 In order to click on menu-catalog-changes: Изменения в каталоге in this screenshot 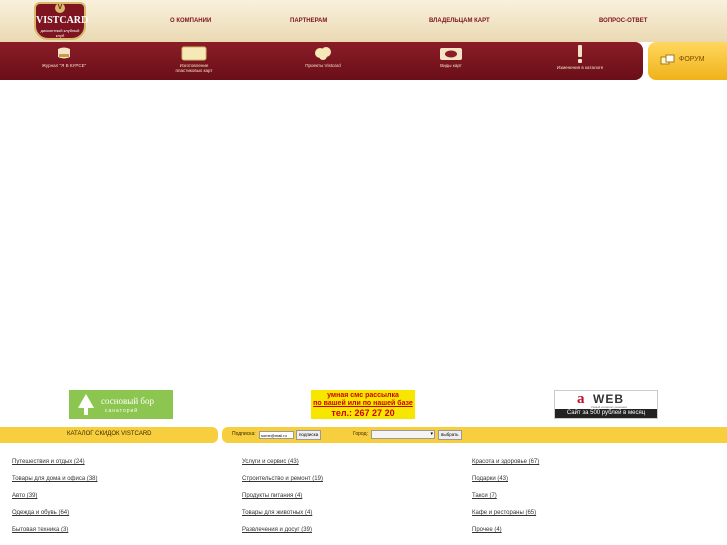, I will do `click(580, 61)`.